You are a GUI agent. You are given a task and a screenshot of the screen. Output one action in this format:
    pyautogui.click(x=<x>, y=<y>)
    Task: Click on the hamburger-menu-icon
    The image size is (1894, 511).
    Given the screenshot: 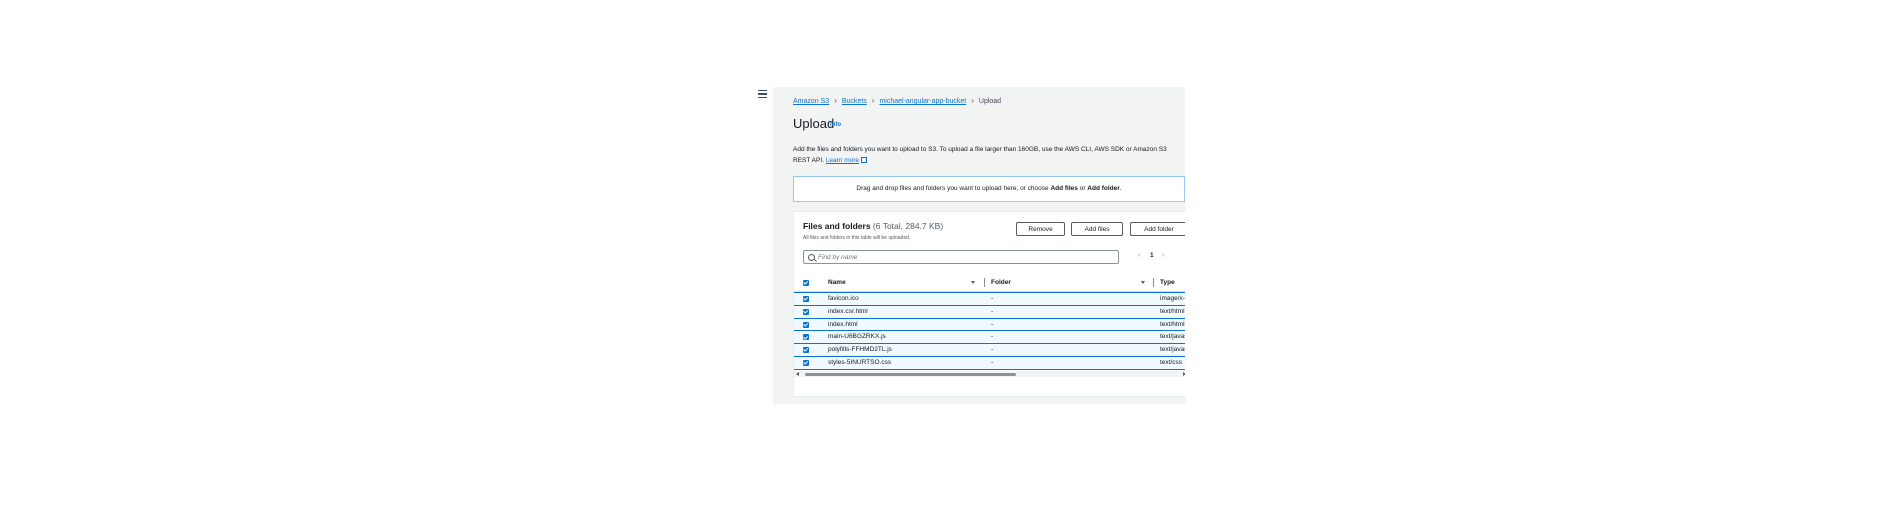 What is the action you would take?
    pyautogui.click(x=762, y=94)
    